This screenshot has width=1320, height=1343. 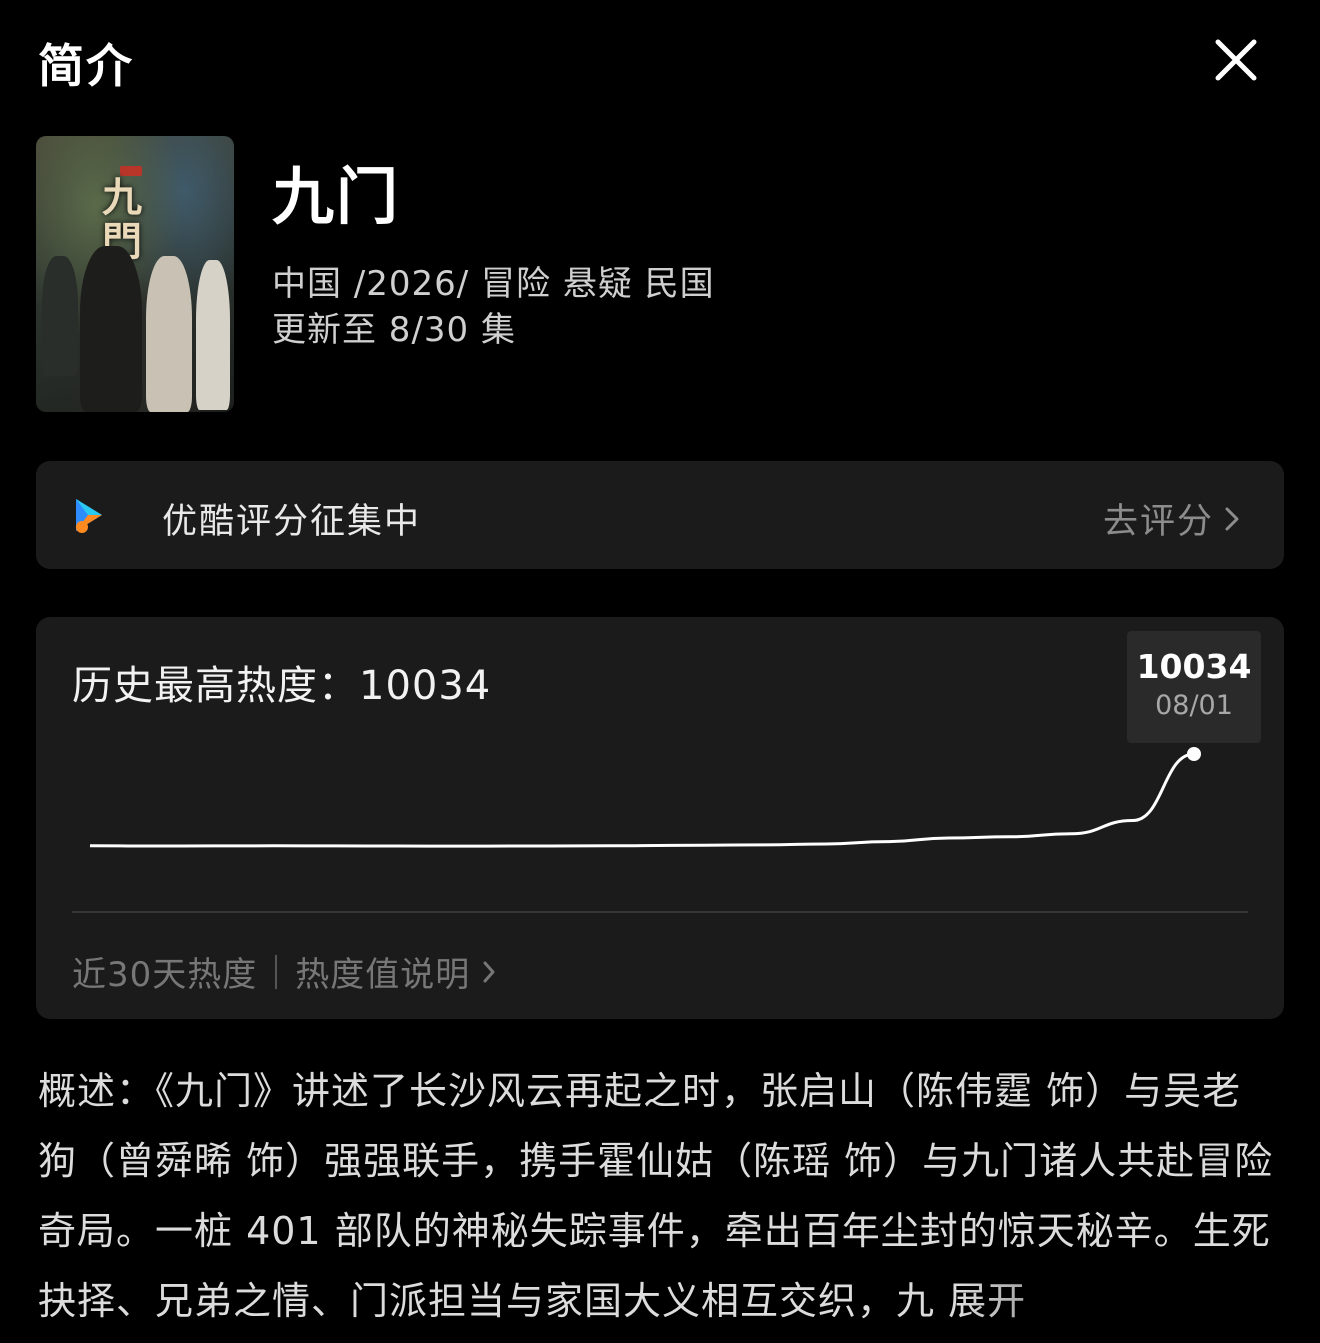 I want to click on page-title: 简介, so click(x=86, y=66).